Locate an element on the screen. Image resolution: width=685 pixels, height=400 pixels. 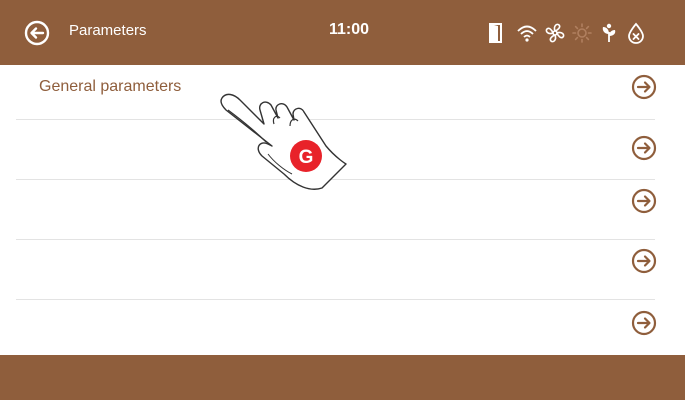
clock-time: 11:00 is located at coordinates (349, 29).